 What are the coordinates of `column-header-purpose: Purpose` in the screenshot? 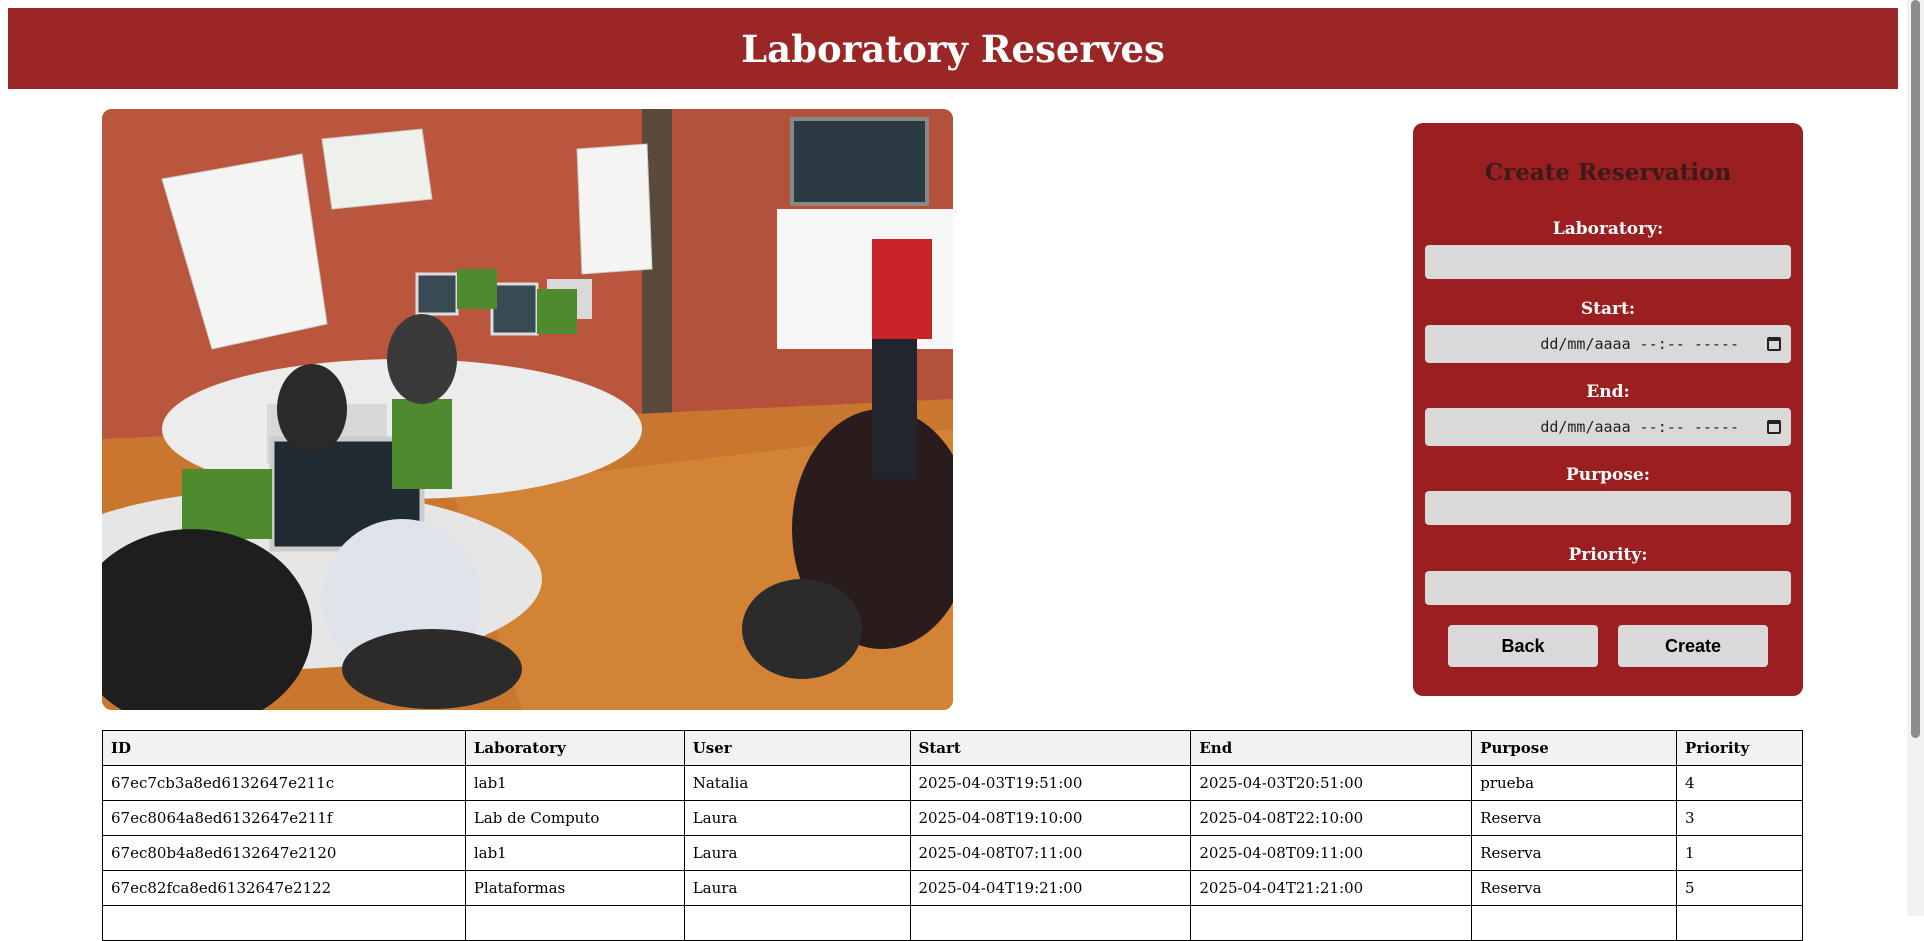 It's located at (1574, 748).